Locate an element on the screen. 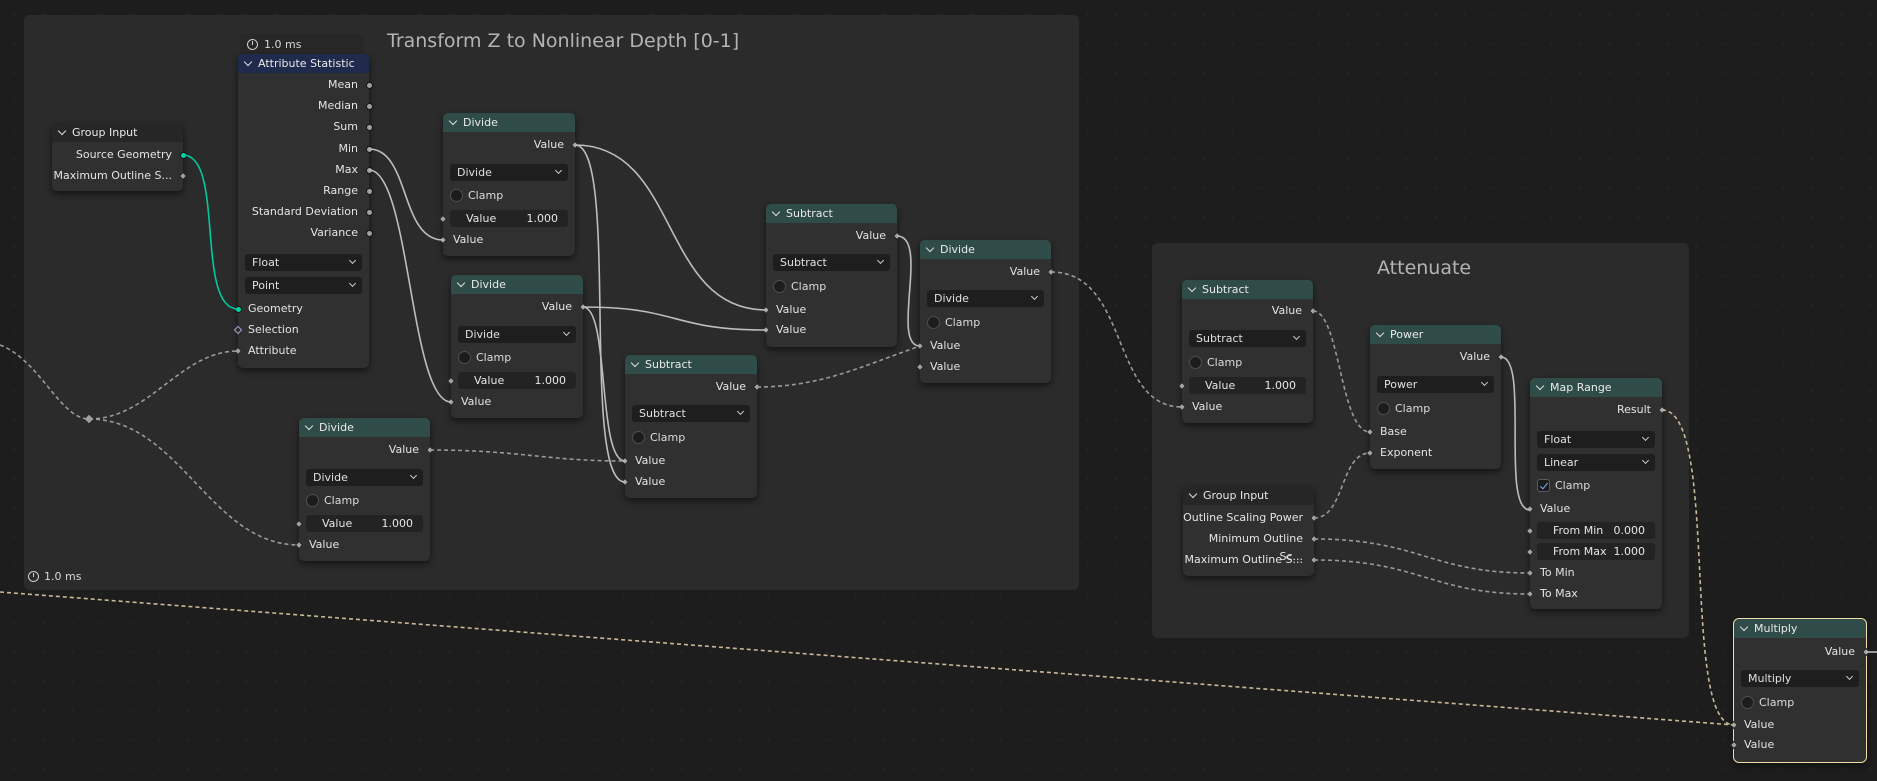 This screenshot has height=781, width=1877. node-header: Map Range is located at coordinates (1596, 387).